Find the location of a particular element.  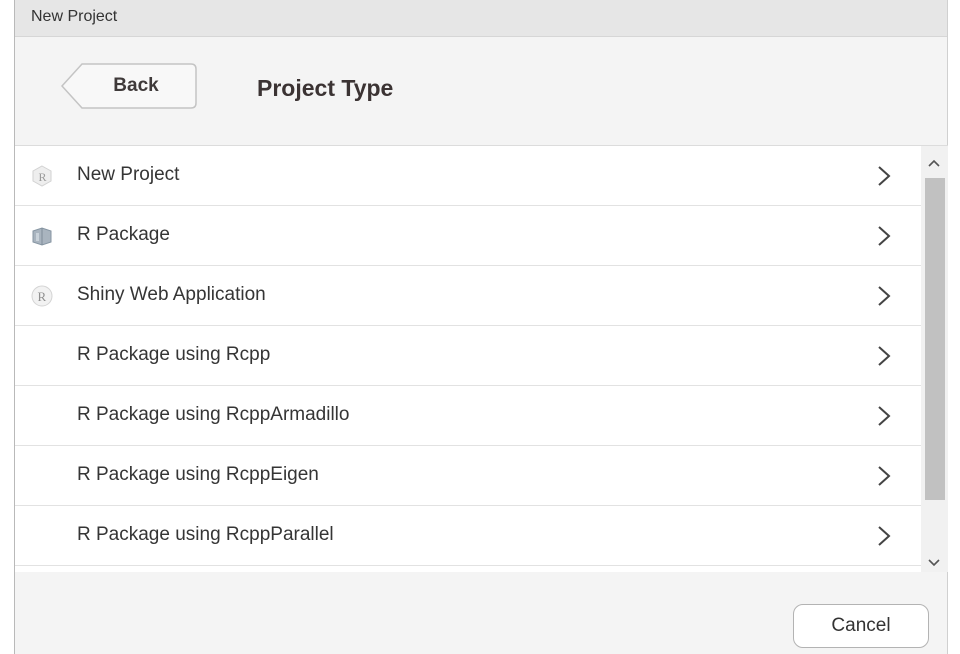

page-title: Project Type is located at coordinates (325, 88).